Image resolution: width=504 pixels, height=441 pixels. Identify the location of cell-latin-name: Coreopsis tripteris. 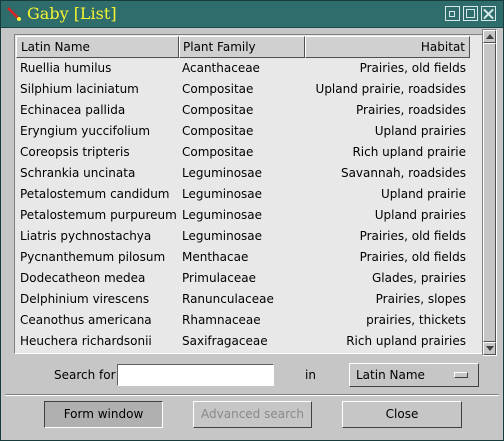
(75, 152).